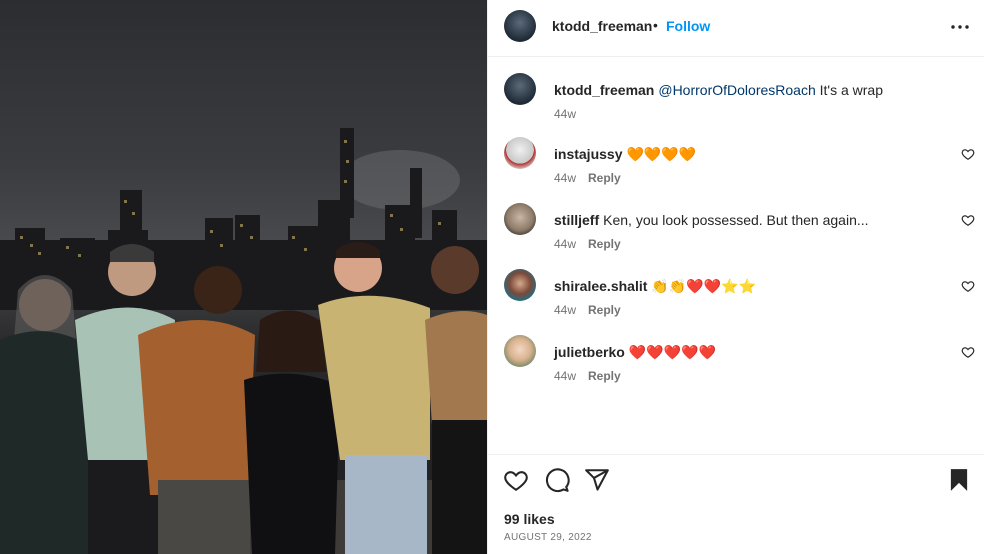 Image resolution: width=984 pixels, height=554 pixels. I want to click on comment-line: julietberko ❤️❤️❤️❤️❤️, so click(635, 352).